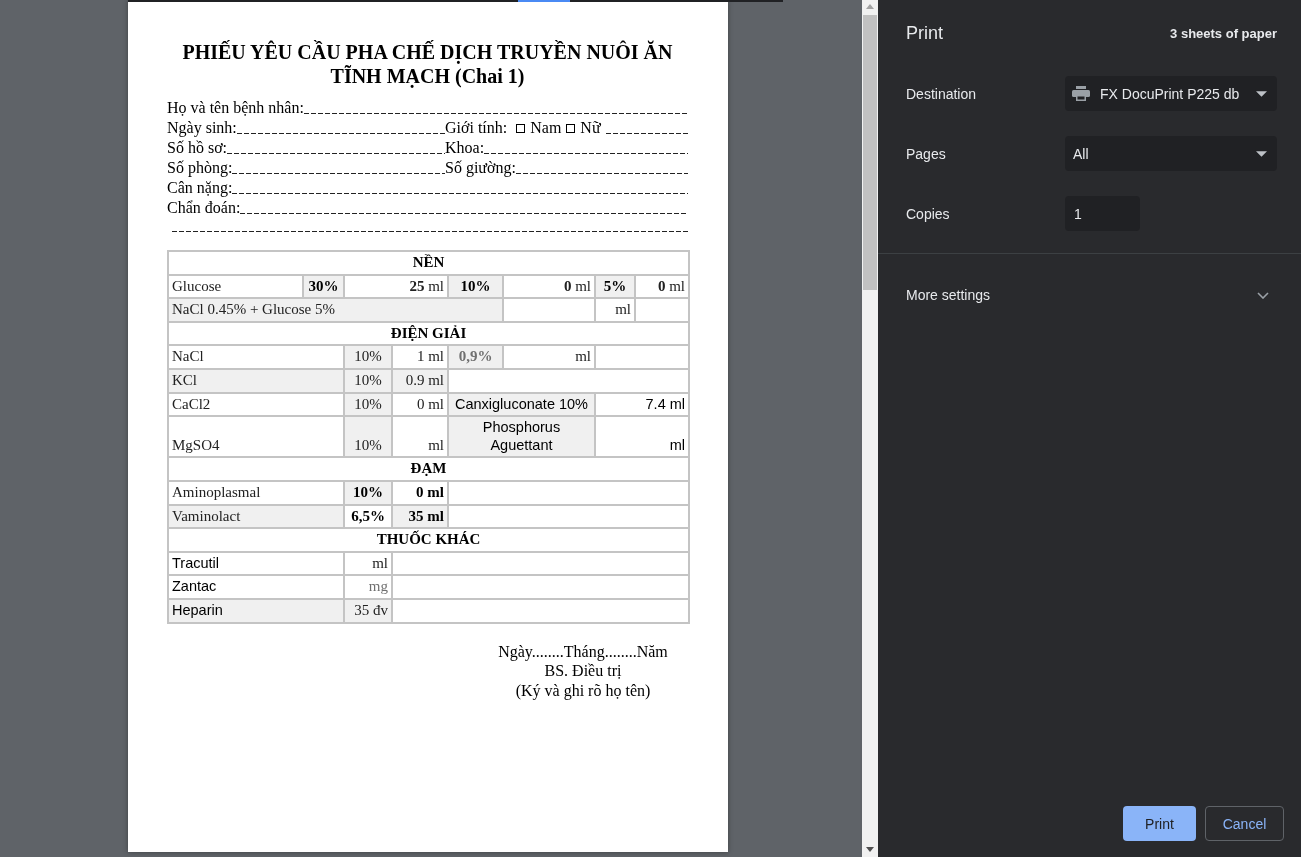 The image size is (1301, 857). Describe the element at coordinates (256, 610) in the screenshot. I see `table-cell: Heparin` at that location.